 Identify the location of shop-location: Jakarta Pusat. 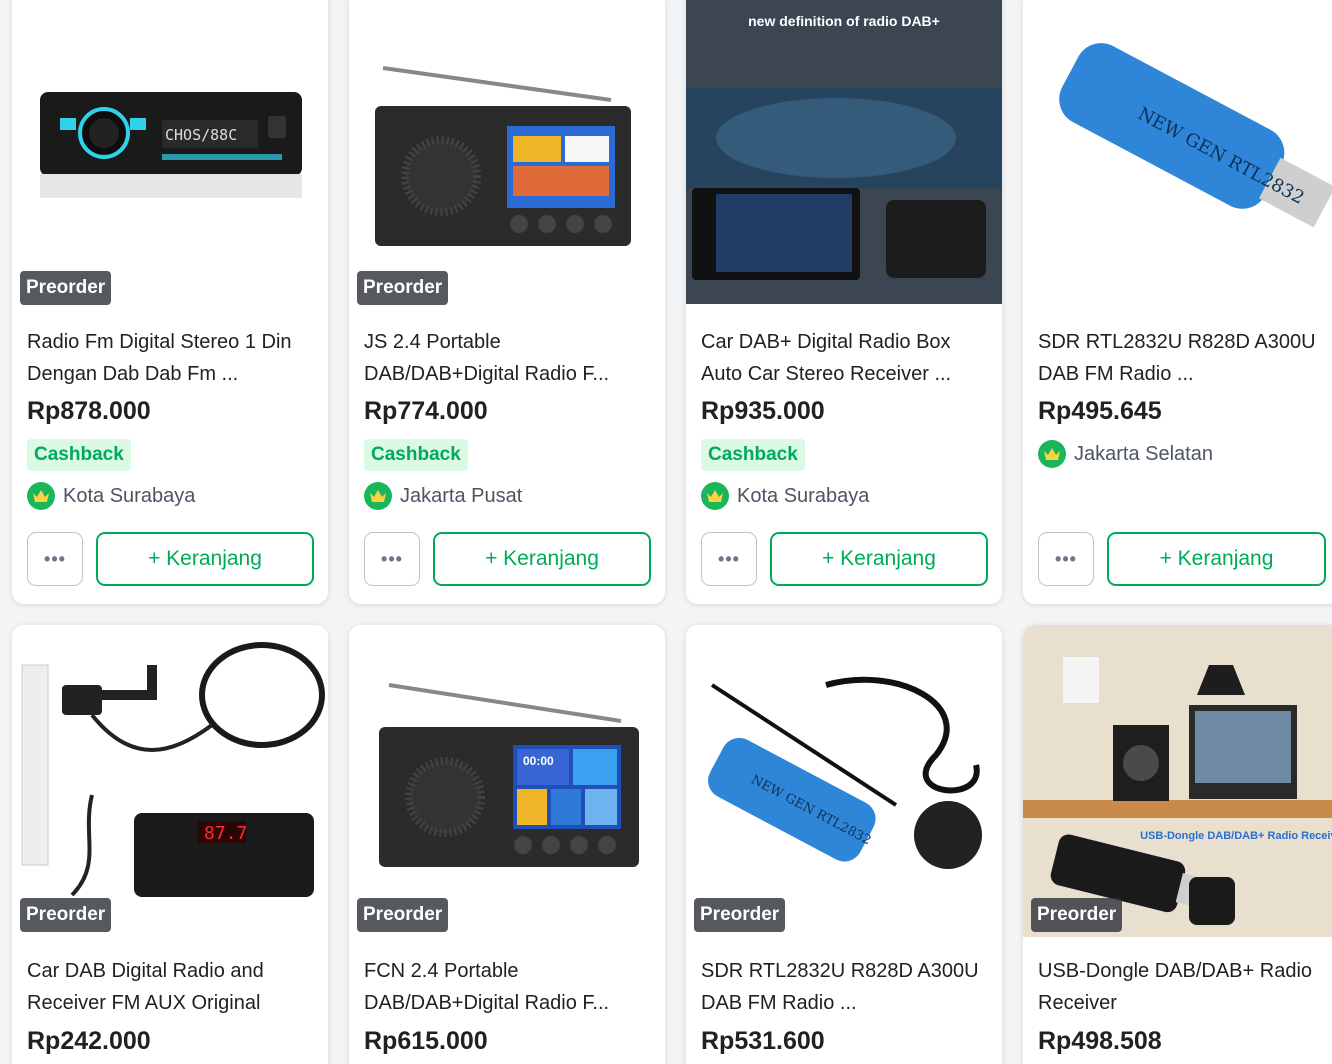
(443, 496).